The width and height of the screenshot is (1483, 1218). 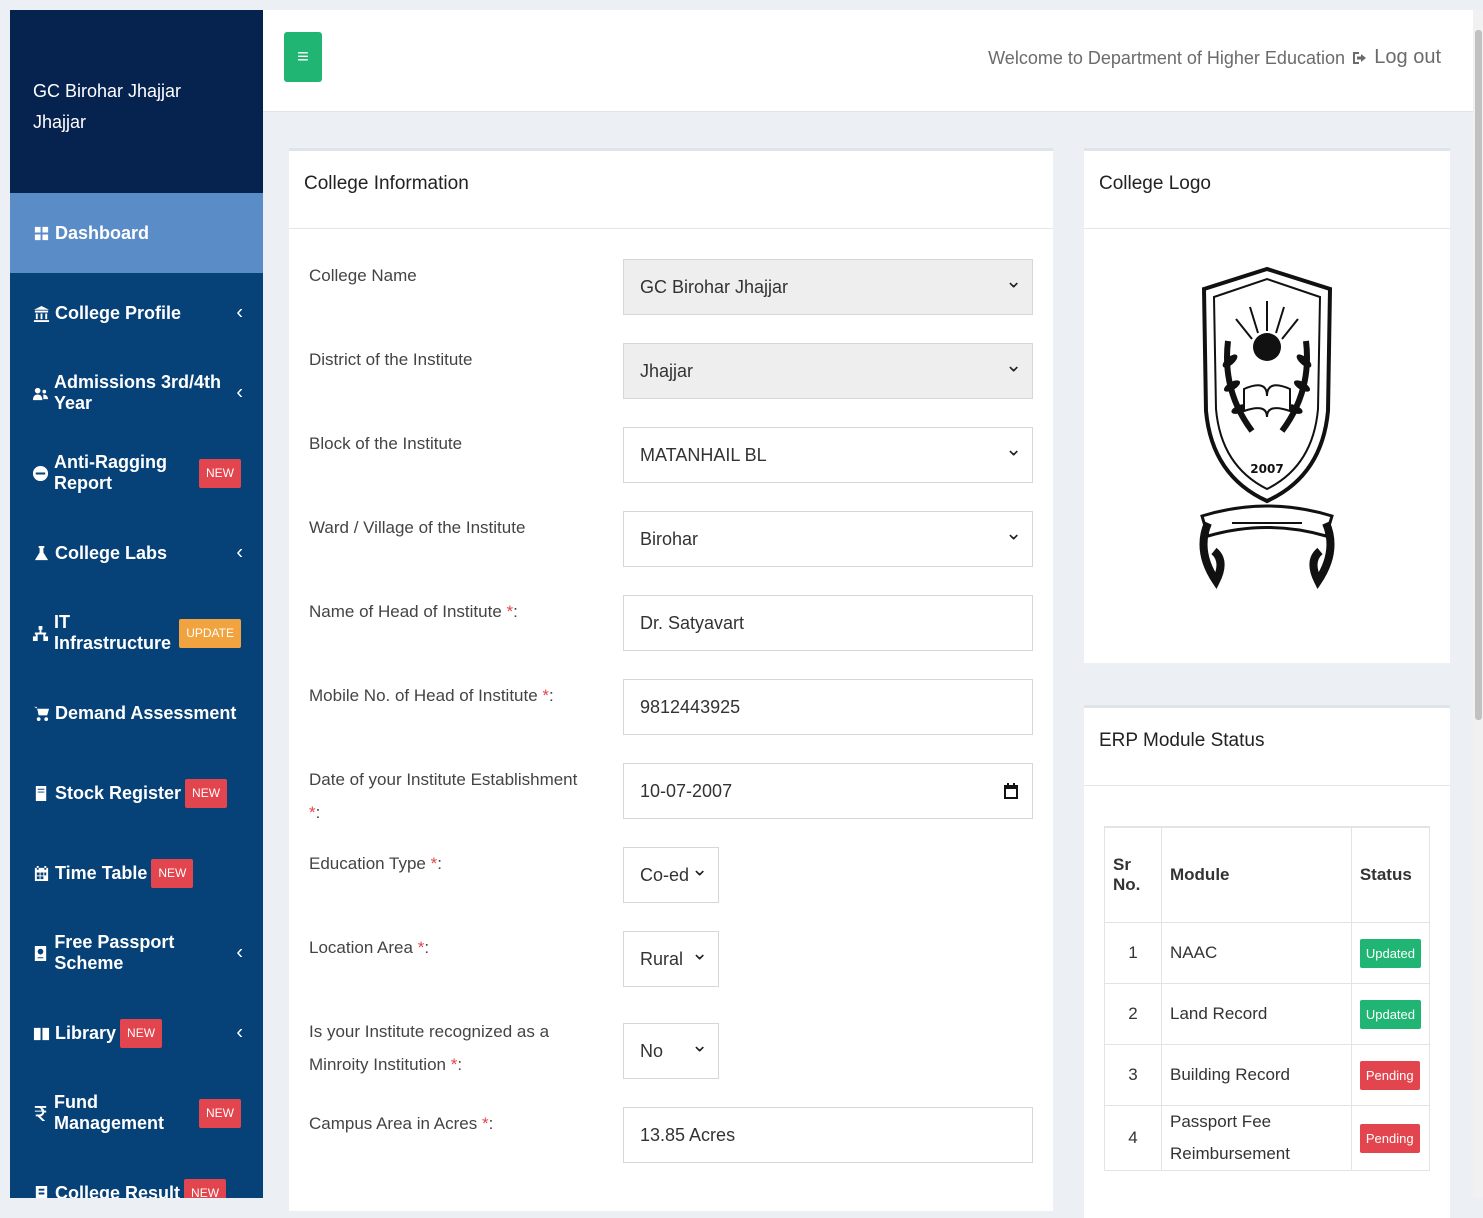 I want to click on module-cell: Passport Fee Reimbursement, so click(x=1256, y=1138).